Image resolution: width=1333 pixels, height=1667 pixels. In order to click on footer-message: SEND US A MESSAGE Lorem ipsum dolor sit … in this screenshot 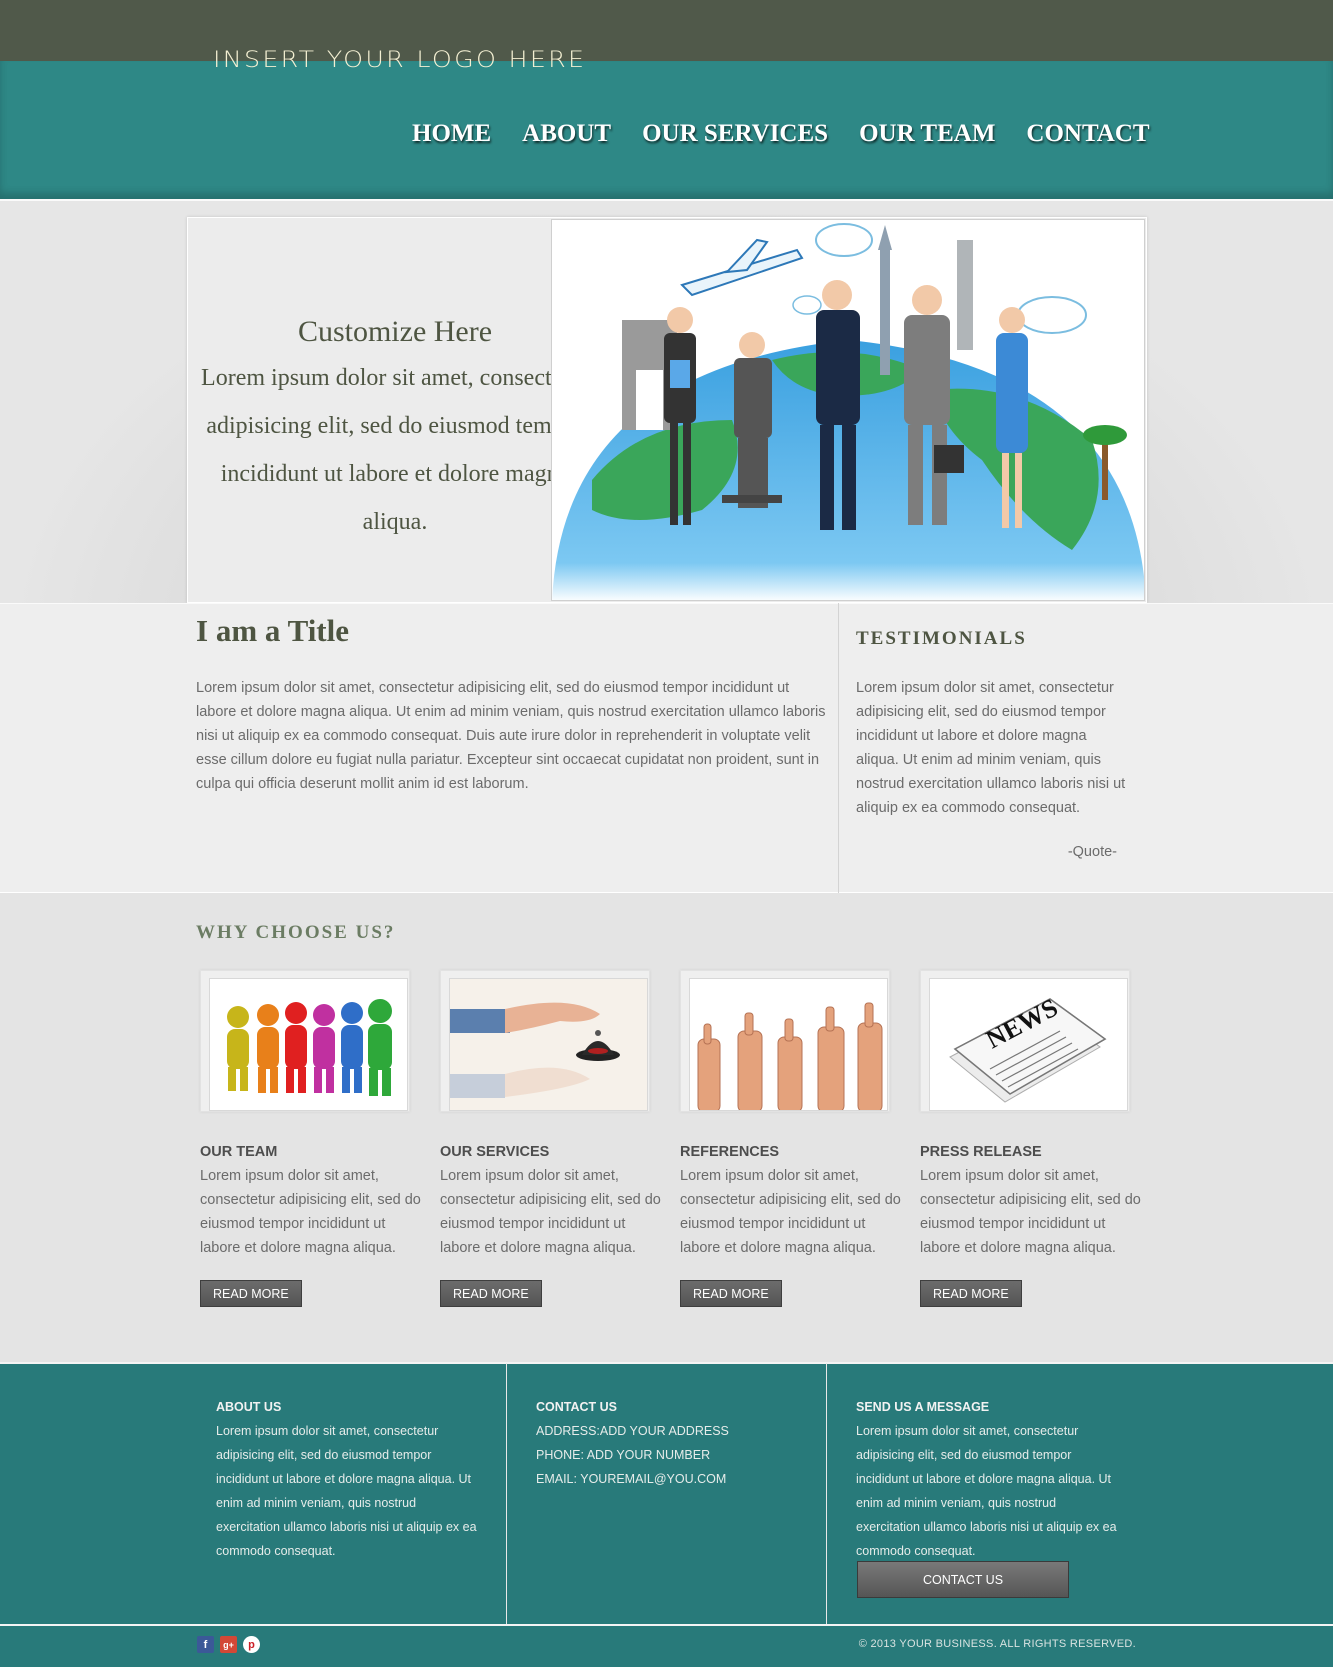, I will do `click(987, 1479)`.